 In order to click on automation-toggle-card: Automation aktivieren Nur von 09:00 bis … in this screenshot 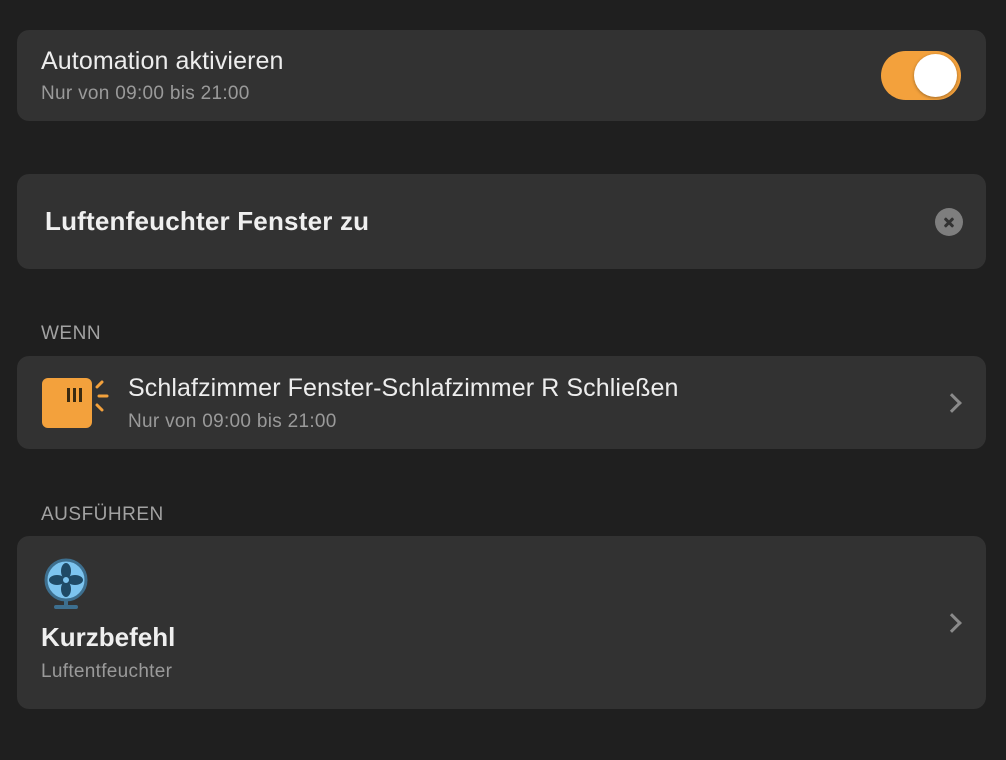, I will do `click(501, 75)`.